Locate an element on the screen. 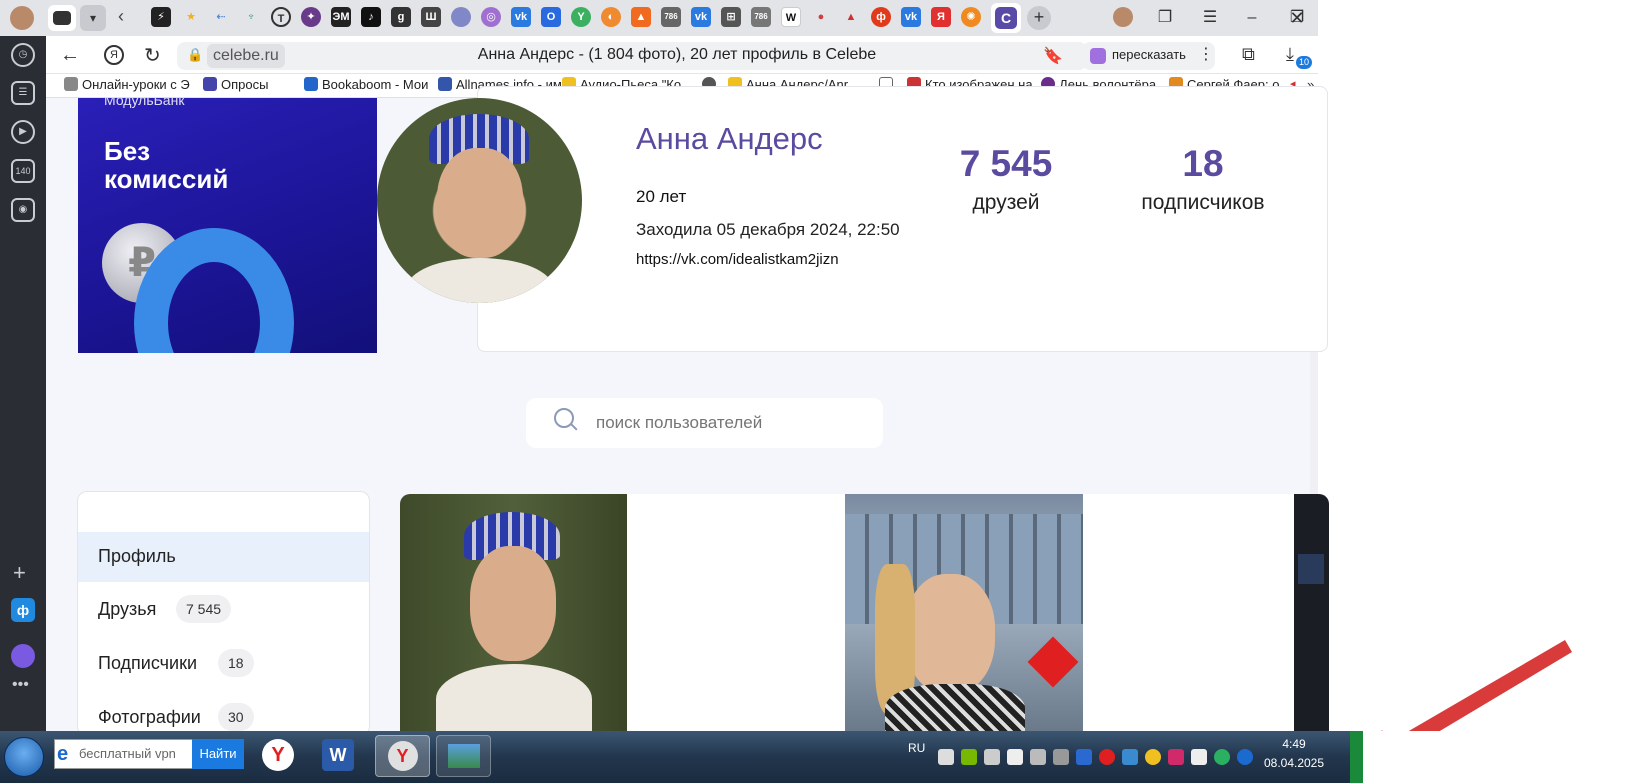 This screenshot has width=1625, height=783. g-tab-icon: g is located at coordinates (401, 17).